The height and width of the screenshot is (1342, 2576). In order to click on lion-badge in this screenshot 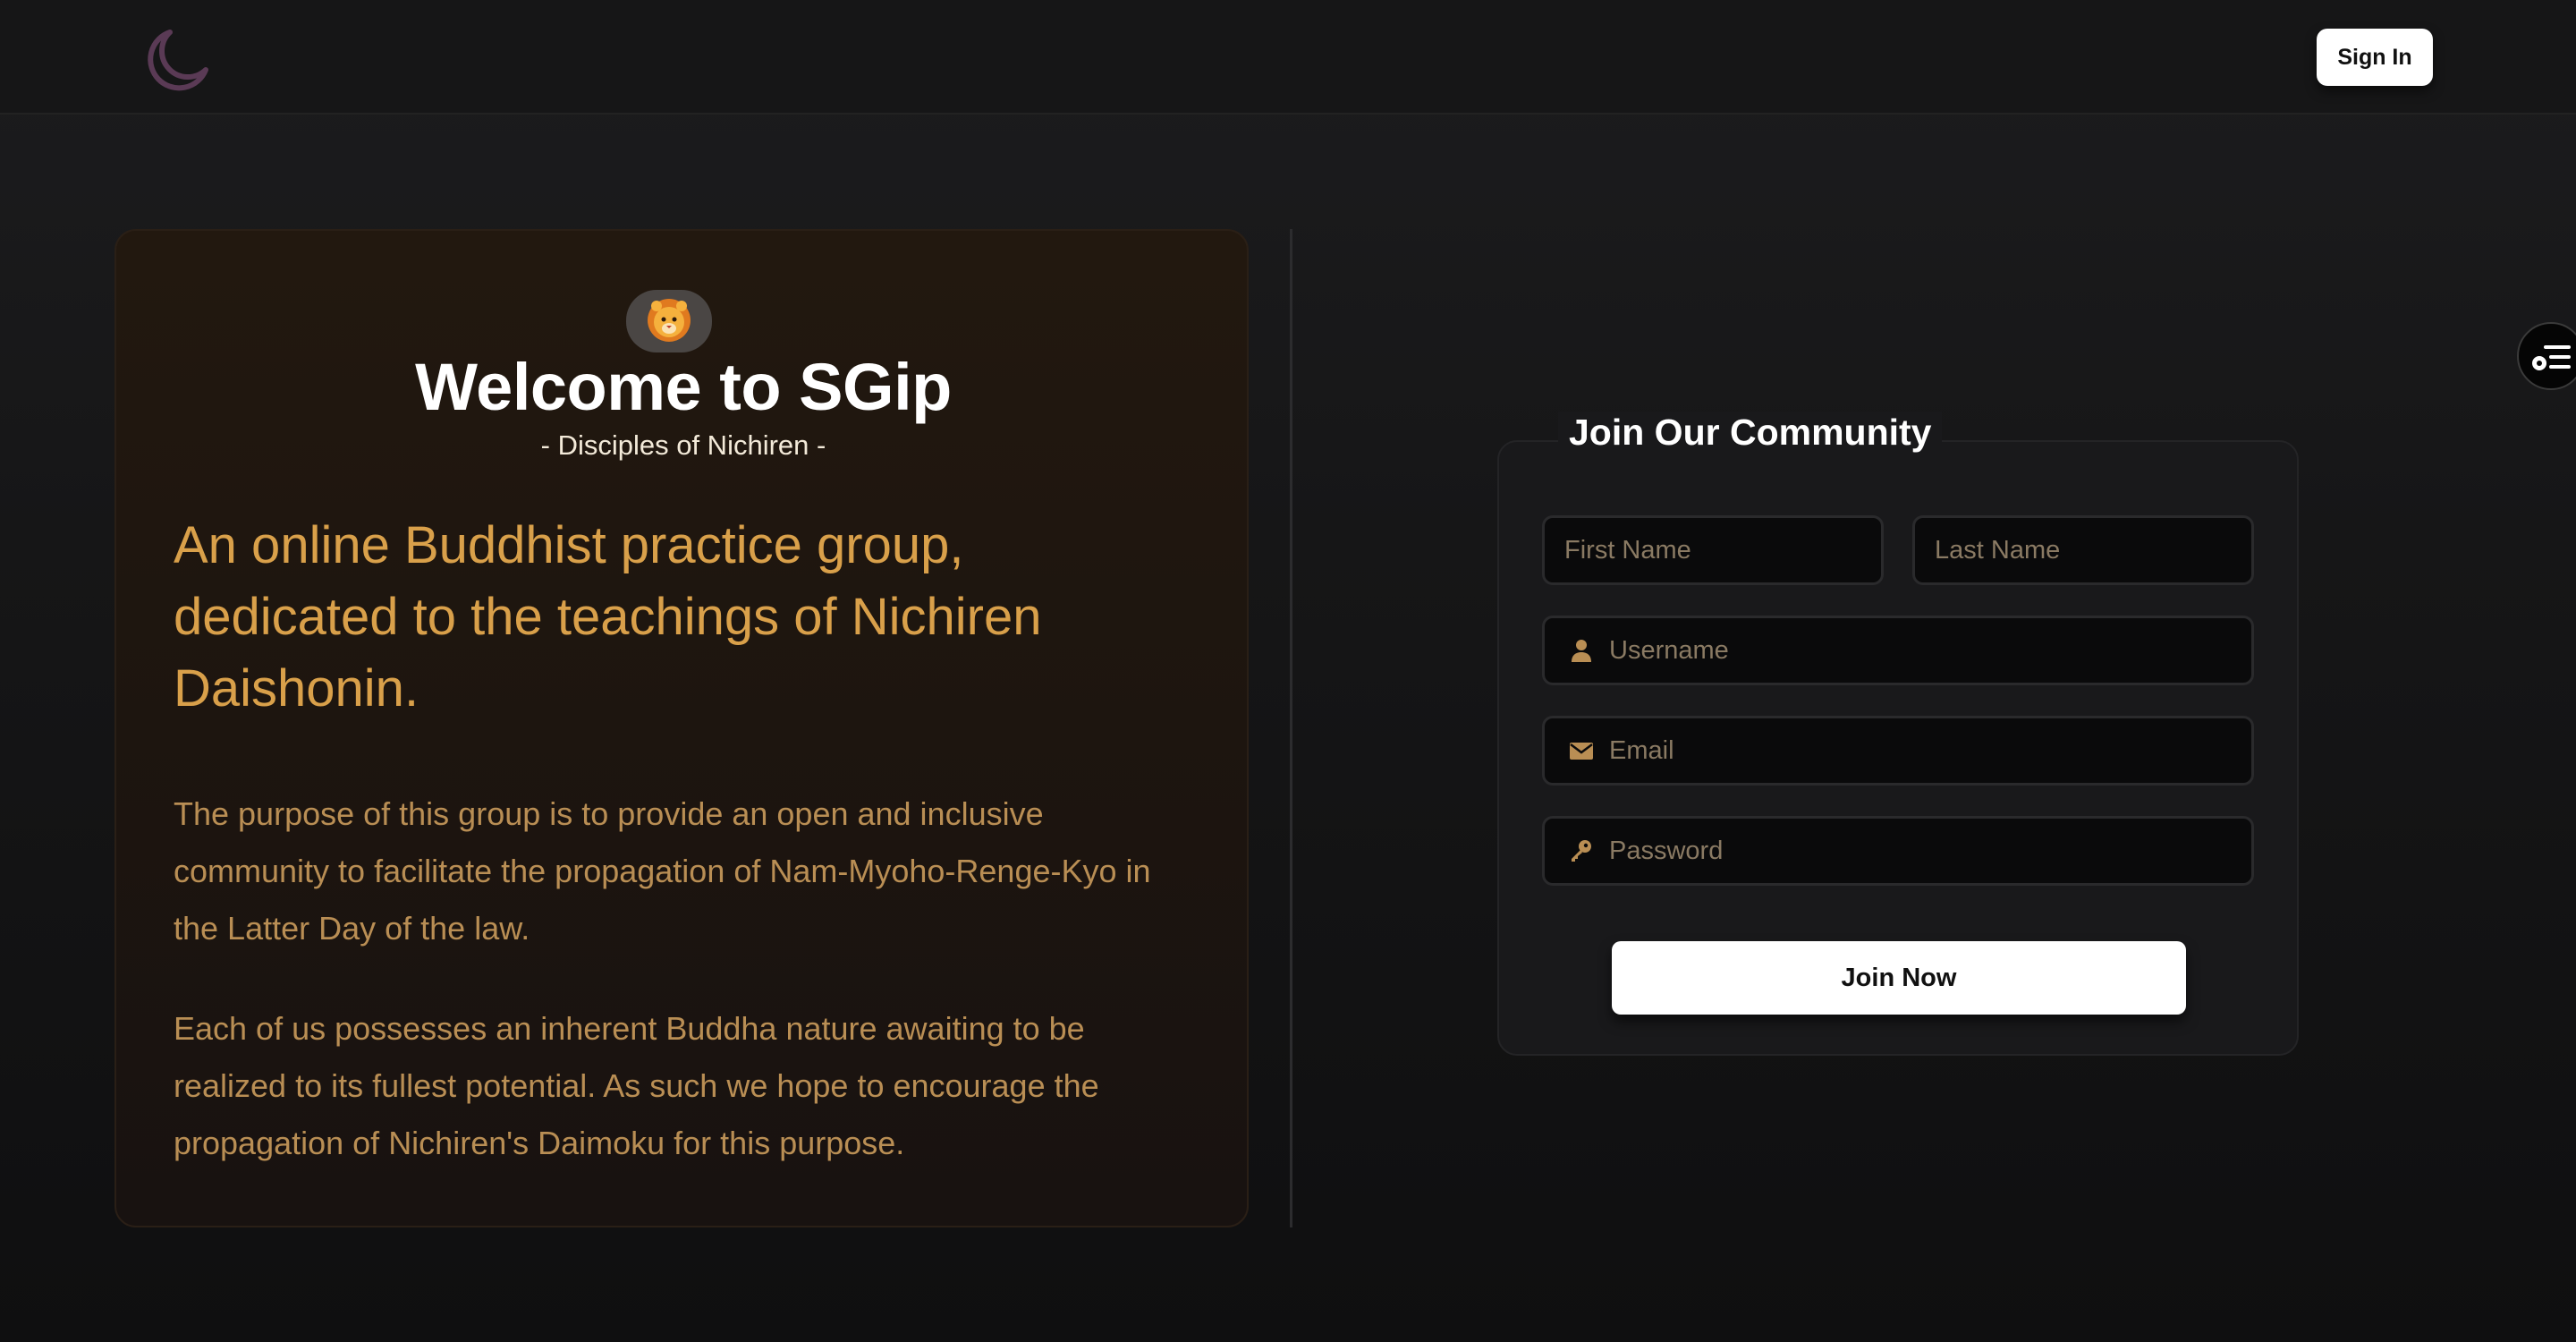, I will do `click(669, 321)`.